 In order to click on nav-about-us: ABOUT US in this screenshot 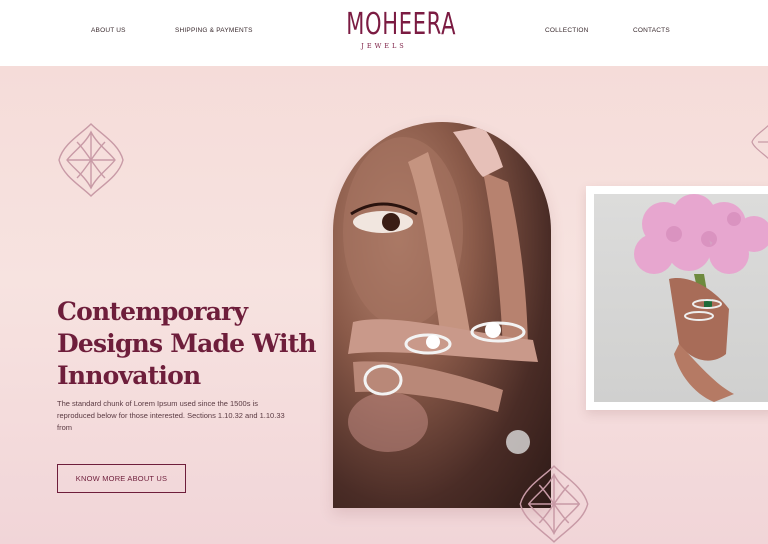, I will do `click(108, 30)`.